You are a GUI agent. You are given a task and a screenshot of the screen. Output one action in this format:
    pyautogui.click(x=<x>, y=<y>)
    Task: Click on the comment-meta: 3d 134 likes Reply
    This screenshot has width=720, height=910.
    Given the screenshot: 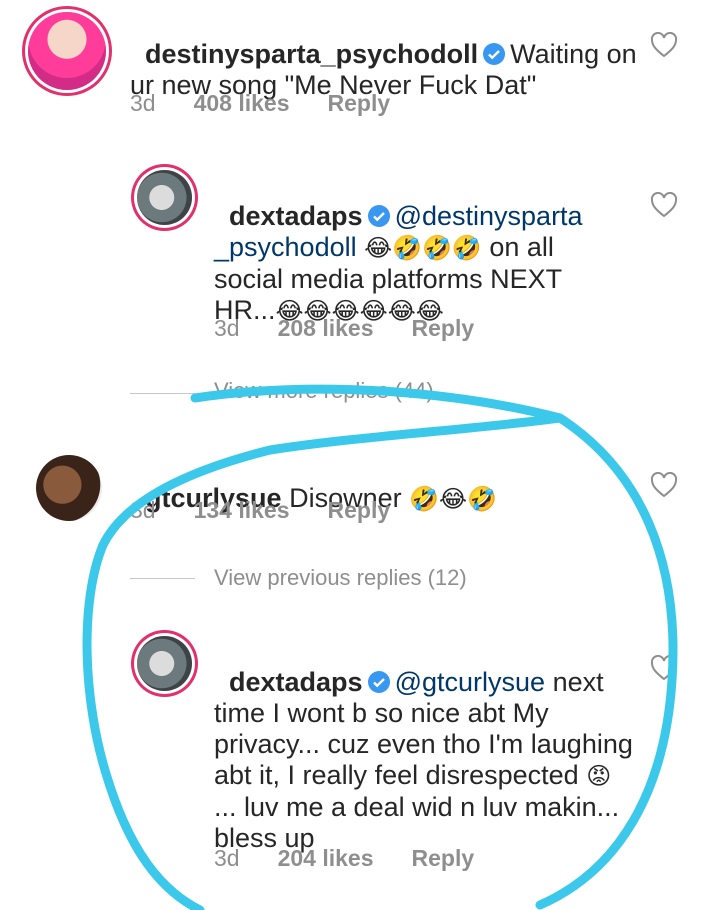 What is the action you would take?
    pyautogui.click(x=279, y=510)
    